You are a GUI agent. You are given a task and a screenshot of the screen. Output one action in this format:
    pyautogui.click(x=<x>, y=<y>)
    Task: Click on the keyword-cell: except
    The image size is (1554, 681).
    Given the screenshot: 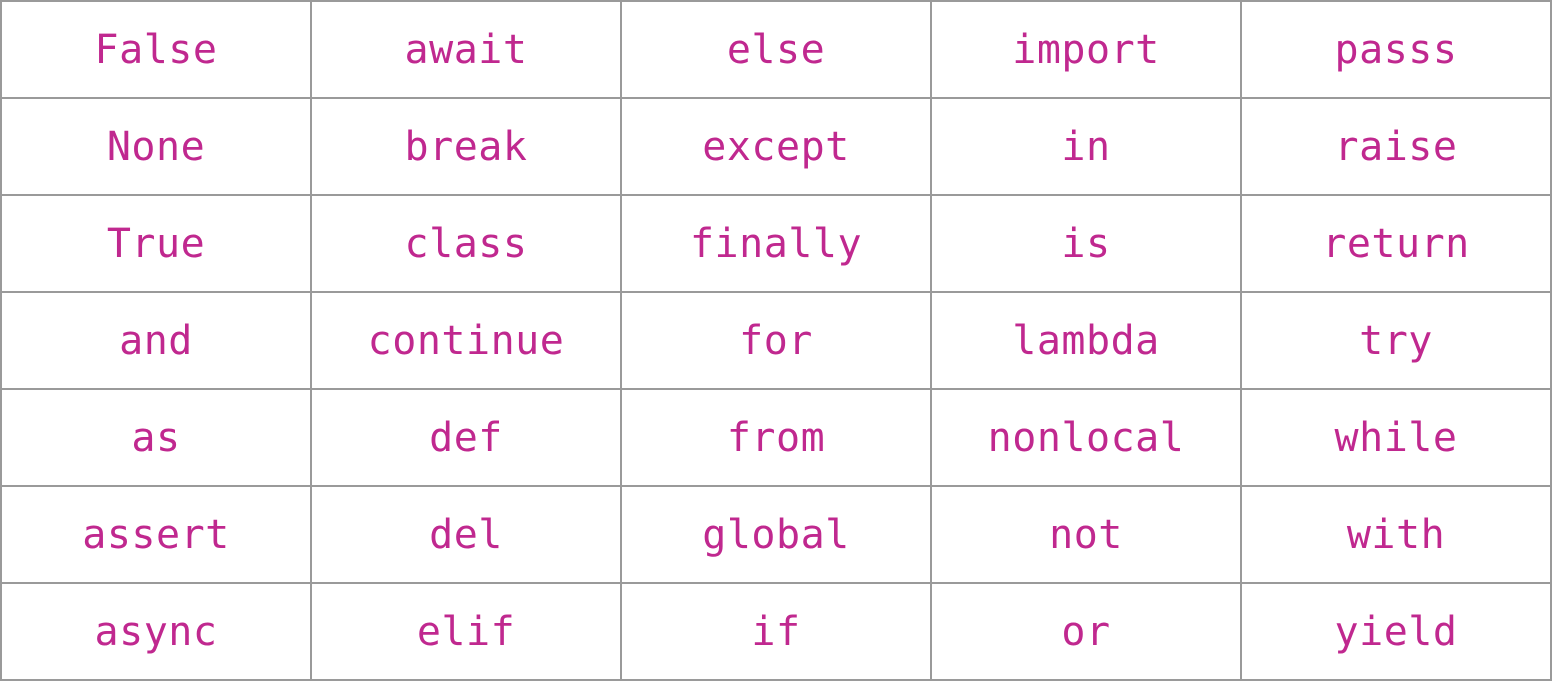 What is the action you would take?
    pyautogui.click(x=776, y=146)
    